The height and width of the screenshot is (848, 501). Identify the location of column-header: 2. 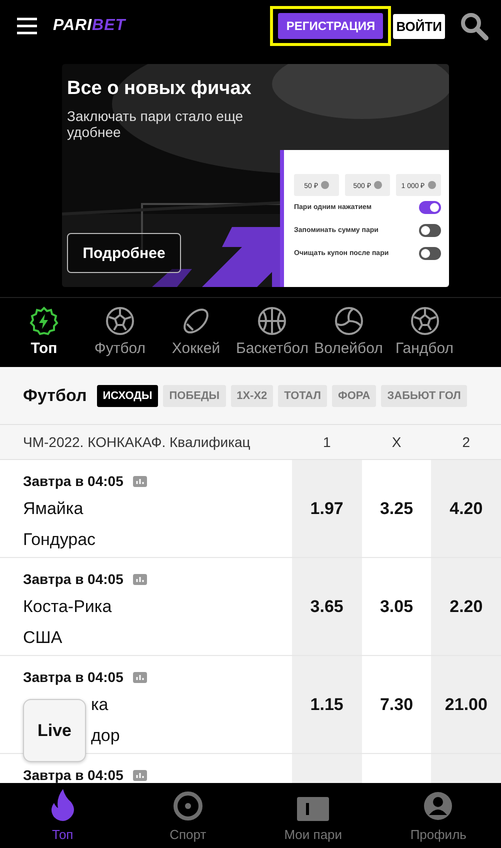
(466, 442).